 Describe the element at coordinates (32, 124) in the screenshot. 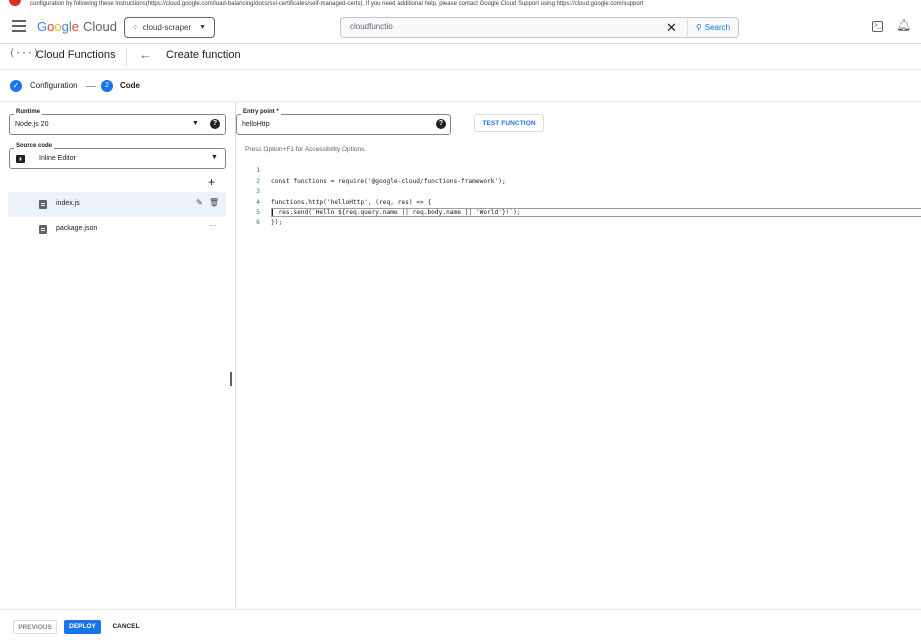

I see `runtime-value: Node.js 20` at that location.